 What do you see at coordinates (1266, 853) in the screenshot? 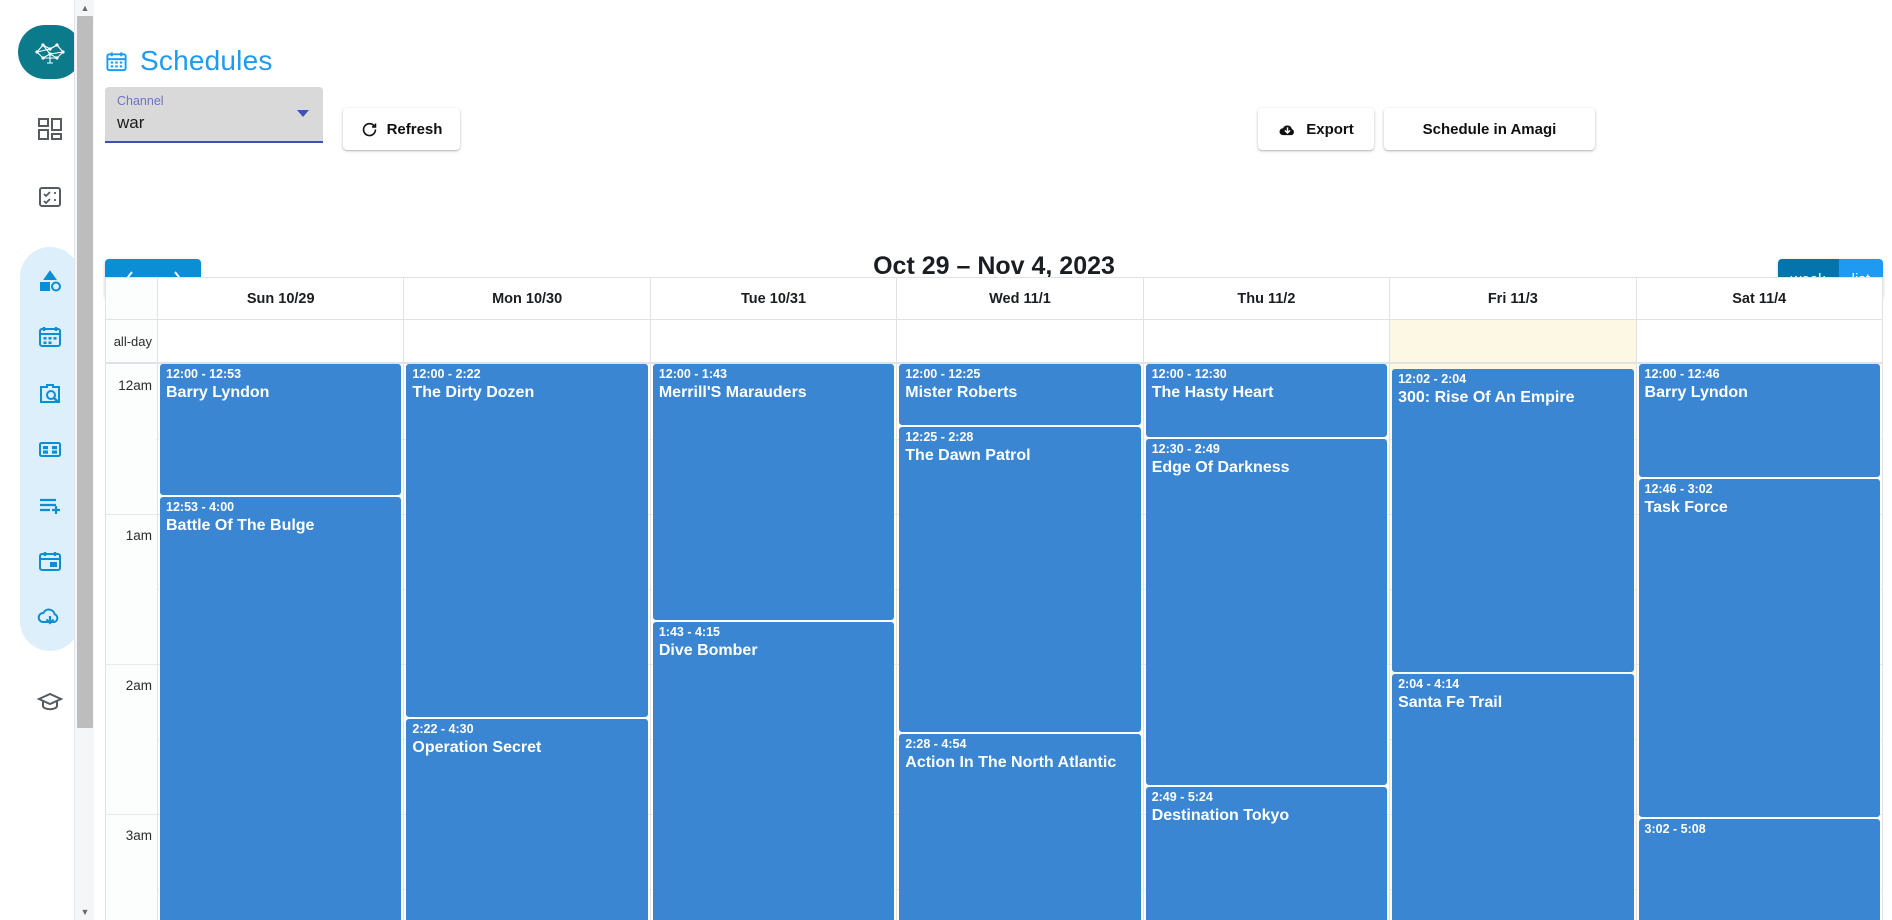
I see `calendar-event: 2:49 - 5:24 Destination Tokyo` at bounding box center [1266, 853].